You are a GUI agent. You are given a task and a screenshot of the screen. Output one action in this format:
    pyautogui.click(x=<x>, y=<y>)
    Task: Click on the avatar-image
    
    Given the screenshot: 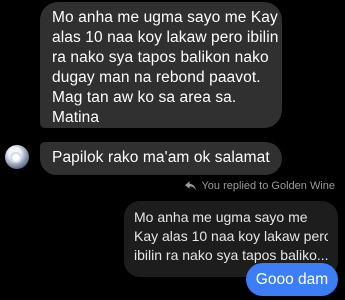 What is the action you would take?
    pyautogui.click(x=16, y=157)
    